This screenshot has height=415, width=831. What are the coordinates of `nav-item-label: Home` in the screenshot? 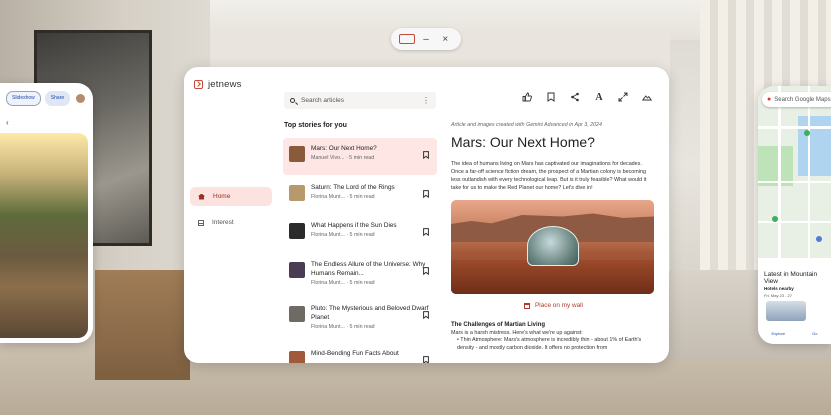 It's located at (222, 196).